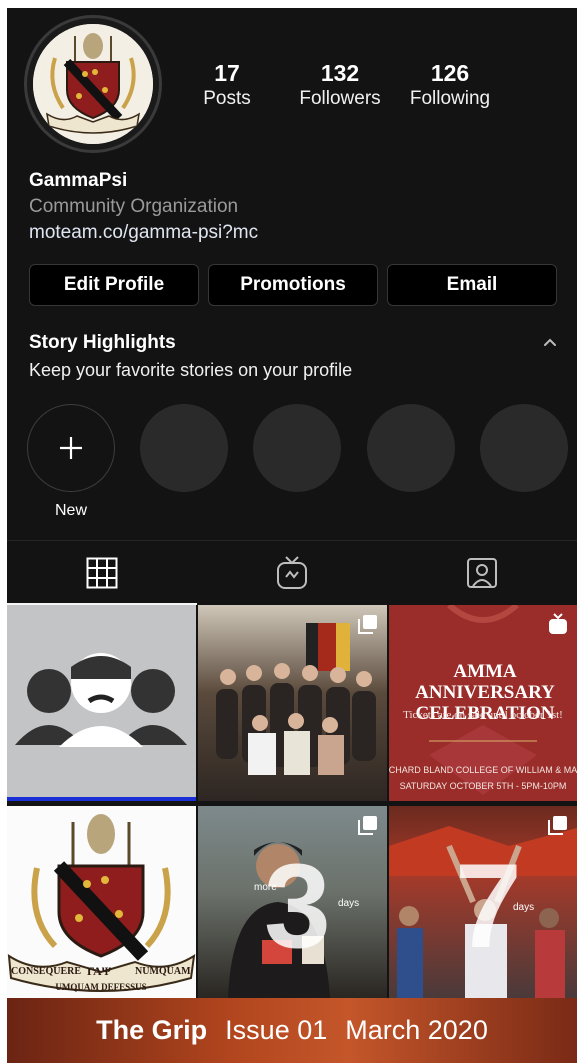  Describe the element at coordinates (340, 98) in the screenshot. I see `followers-label: Followers` at that location.